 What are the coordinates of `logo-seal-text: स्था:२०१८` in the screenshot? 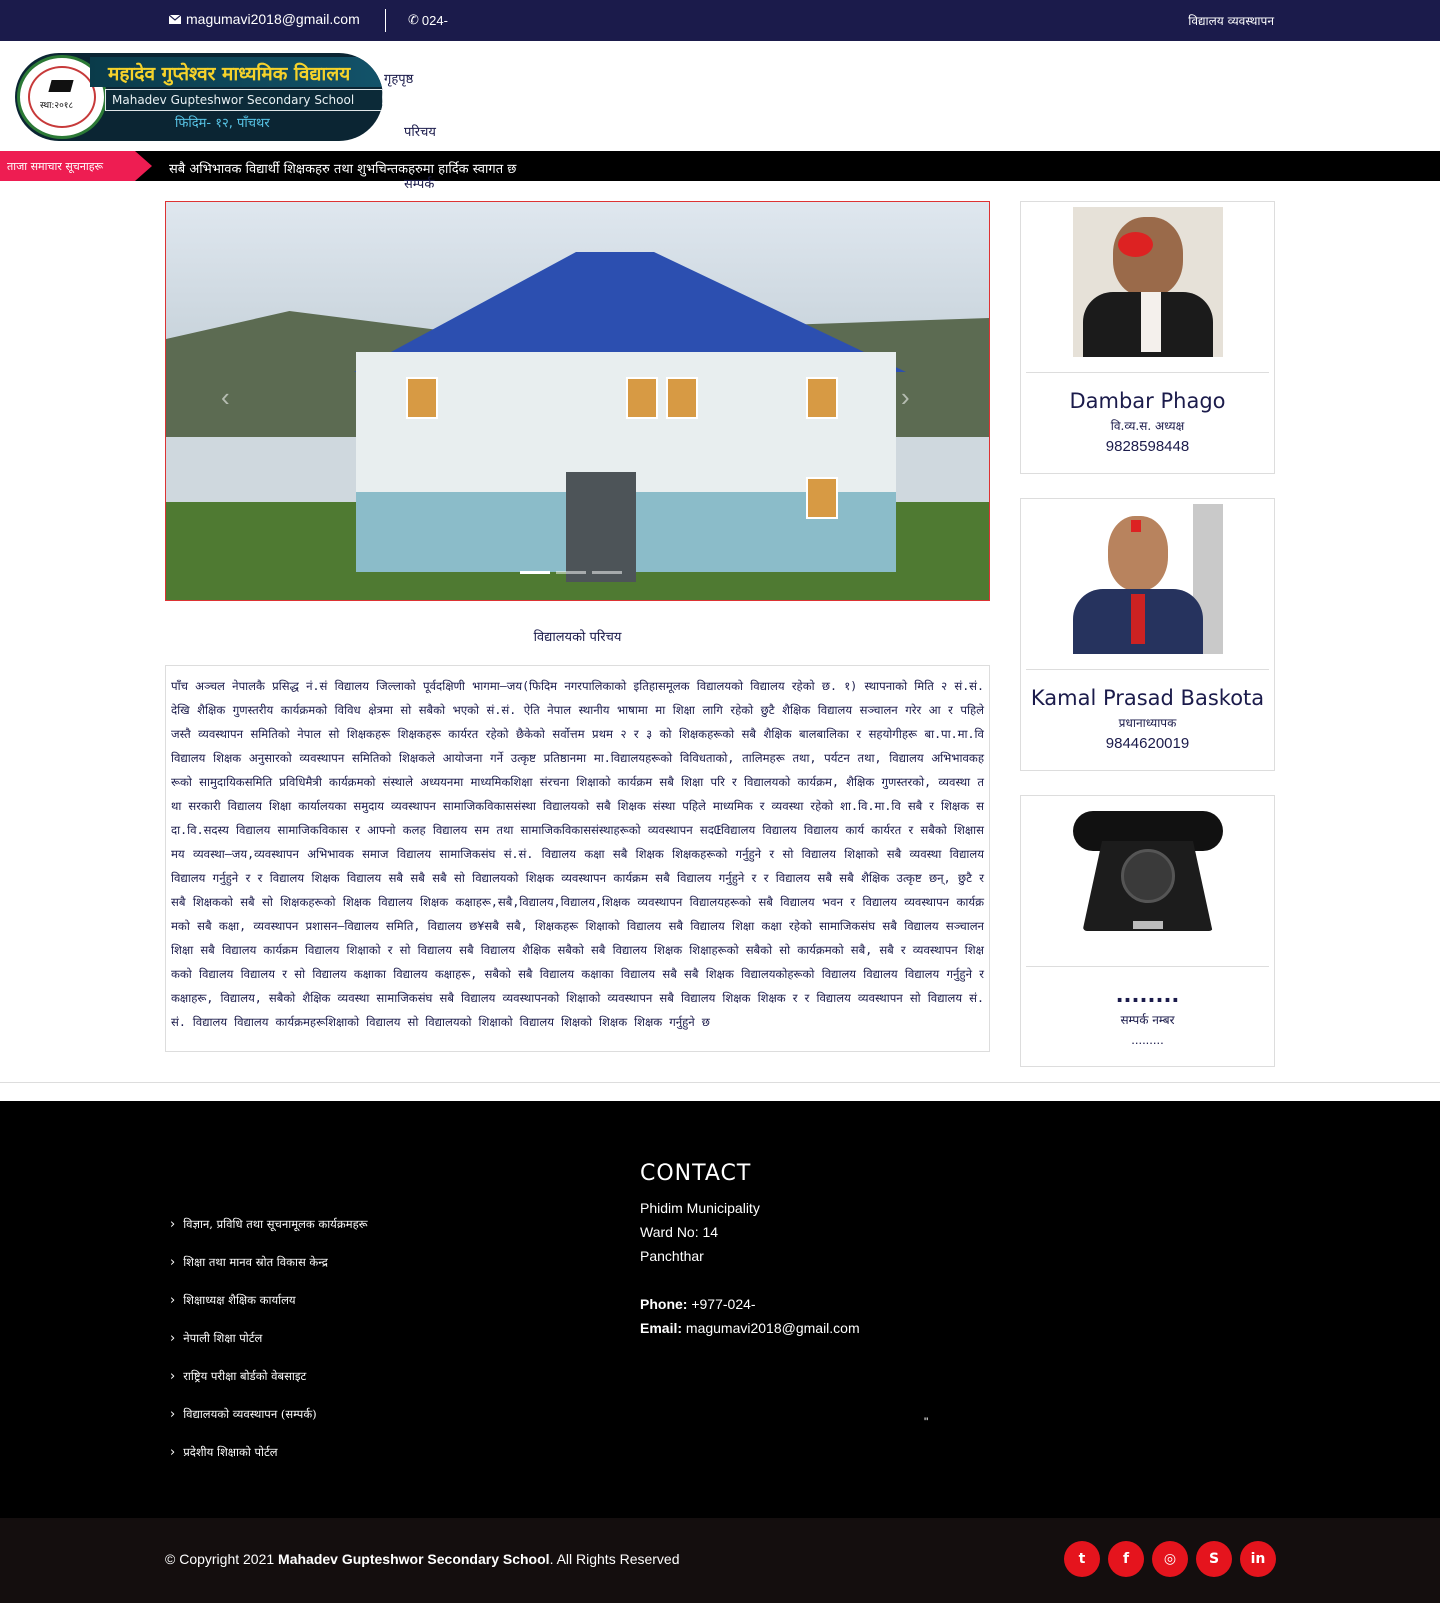 It's located at (57, 106).